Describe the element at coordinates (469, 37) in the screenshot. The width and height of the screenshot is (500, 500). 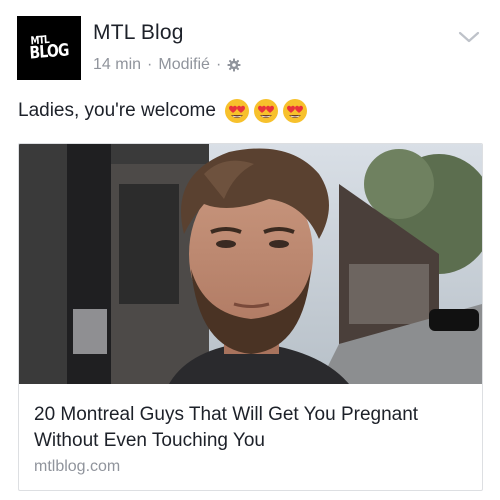
I see `chevron-down-icon` at that location.